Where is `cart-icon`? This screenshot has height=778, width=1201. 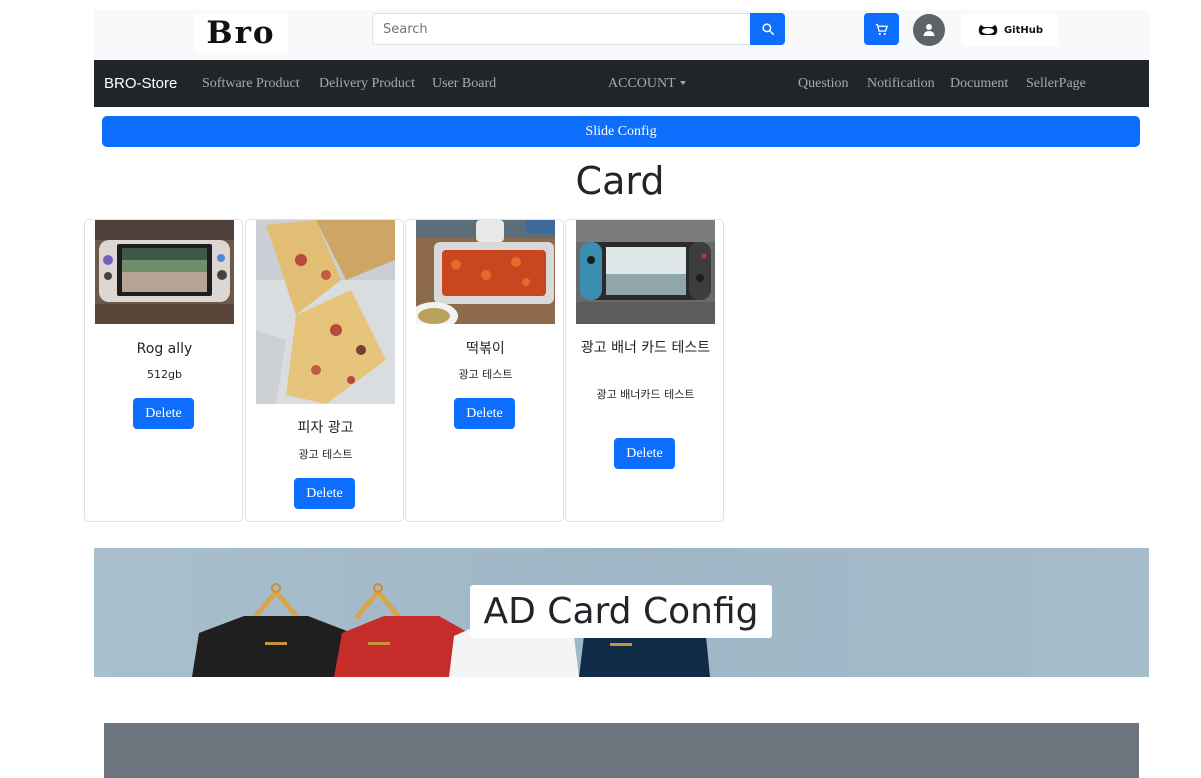
cart-icon is located at coordinates (881, 29).